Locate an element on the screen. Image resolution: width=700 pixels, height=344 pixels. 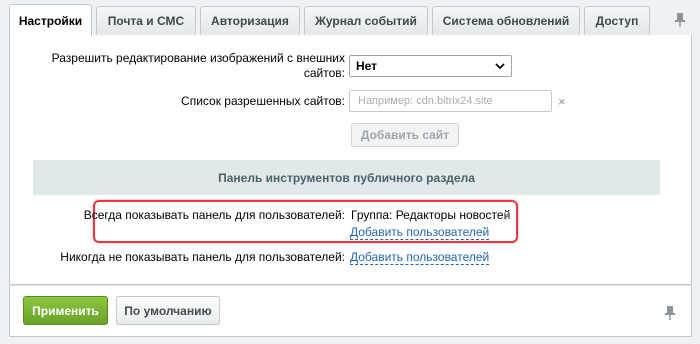
apply-button: Применить is located at coordinates (65, 310).